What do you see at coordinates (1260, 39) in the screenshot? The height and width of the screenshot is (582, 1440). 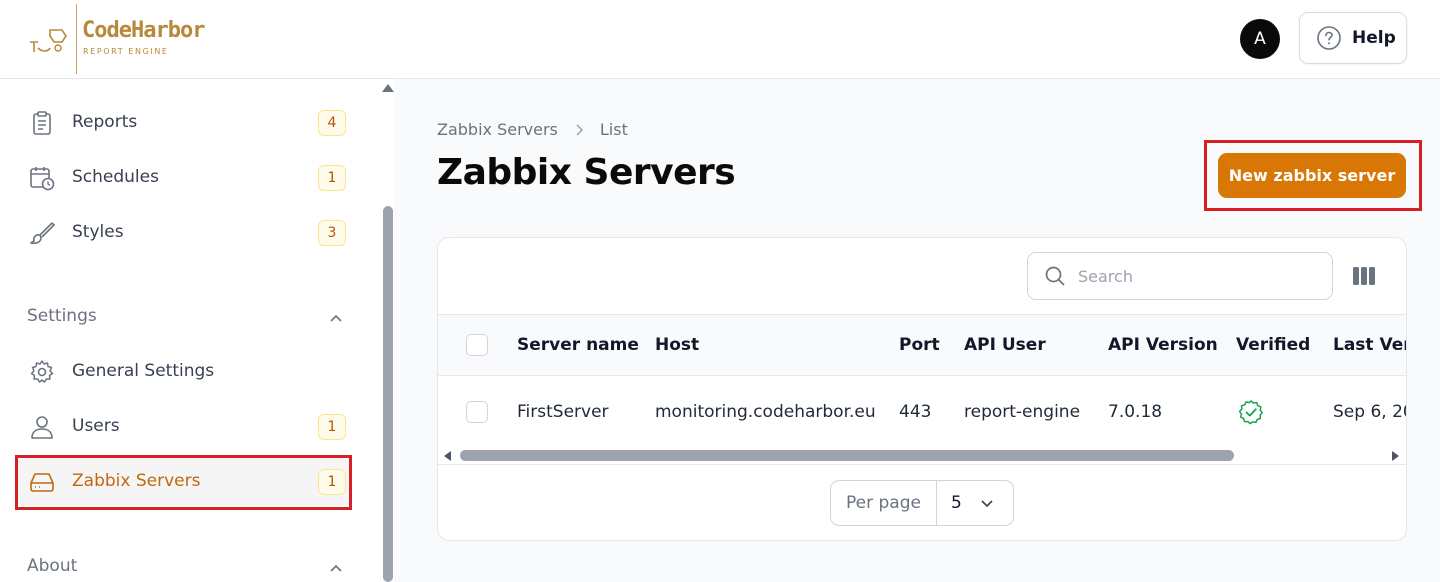 I see `user-avatar: A` at bounding box center [1260, 39].